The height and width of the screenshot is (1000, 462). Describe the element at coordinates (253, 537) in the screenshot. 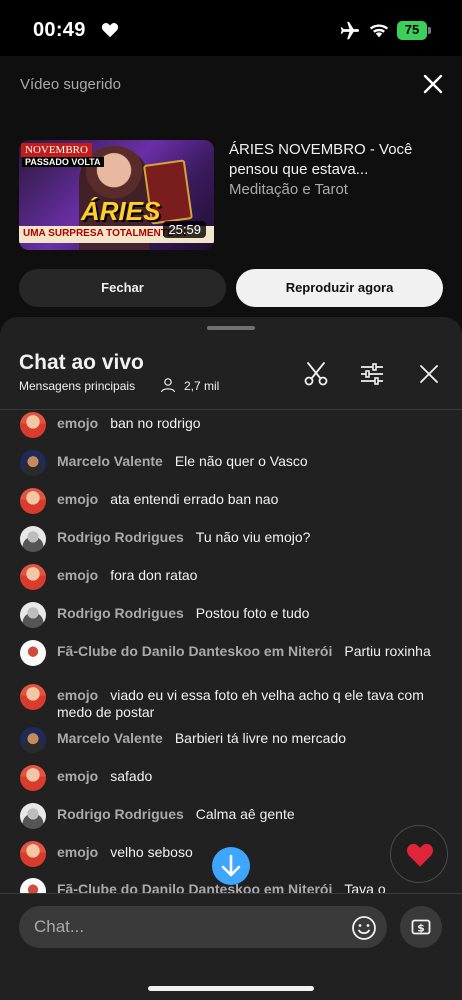

I see `message-text: Tu não viu emojo?` at that location.